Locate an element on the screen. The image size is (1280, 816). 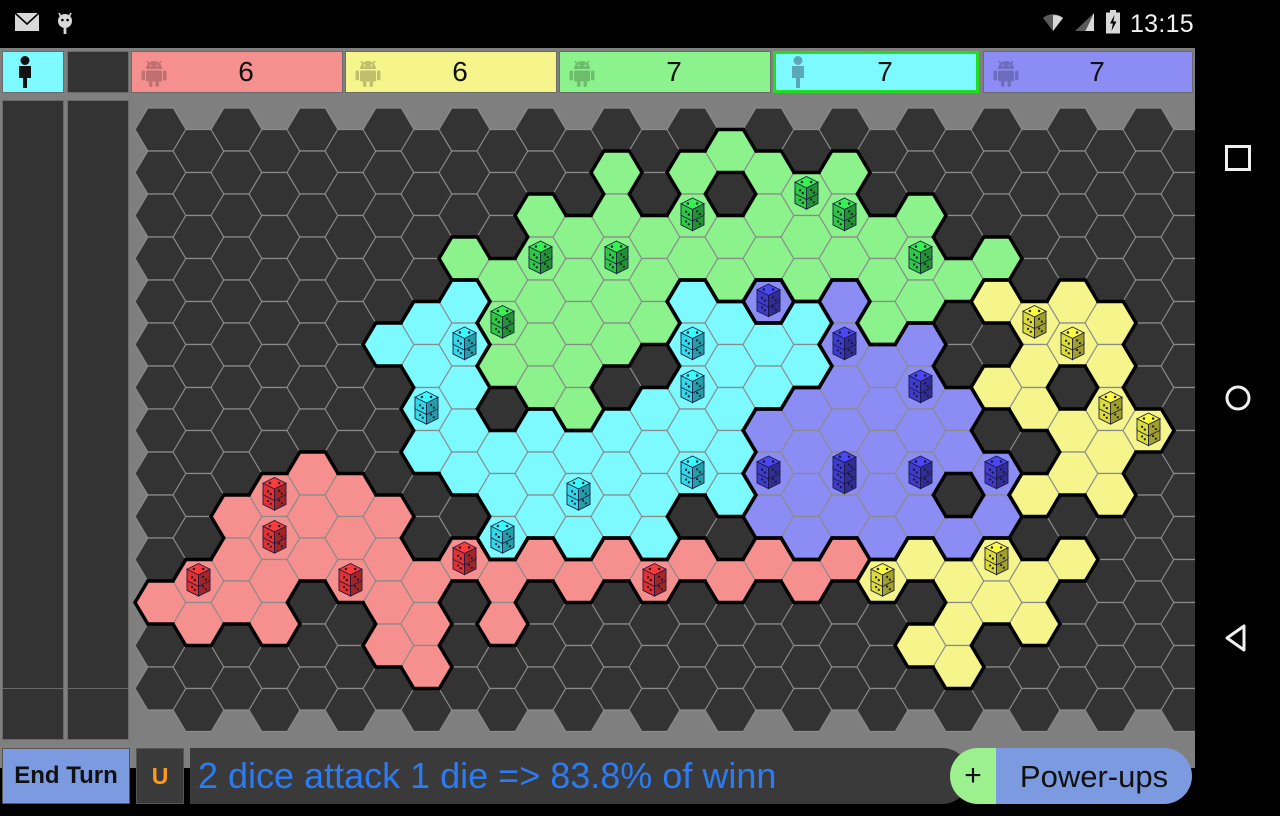
android-status-bar: 13:15 is located at coordinates (640, 24).